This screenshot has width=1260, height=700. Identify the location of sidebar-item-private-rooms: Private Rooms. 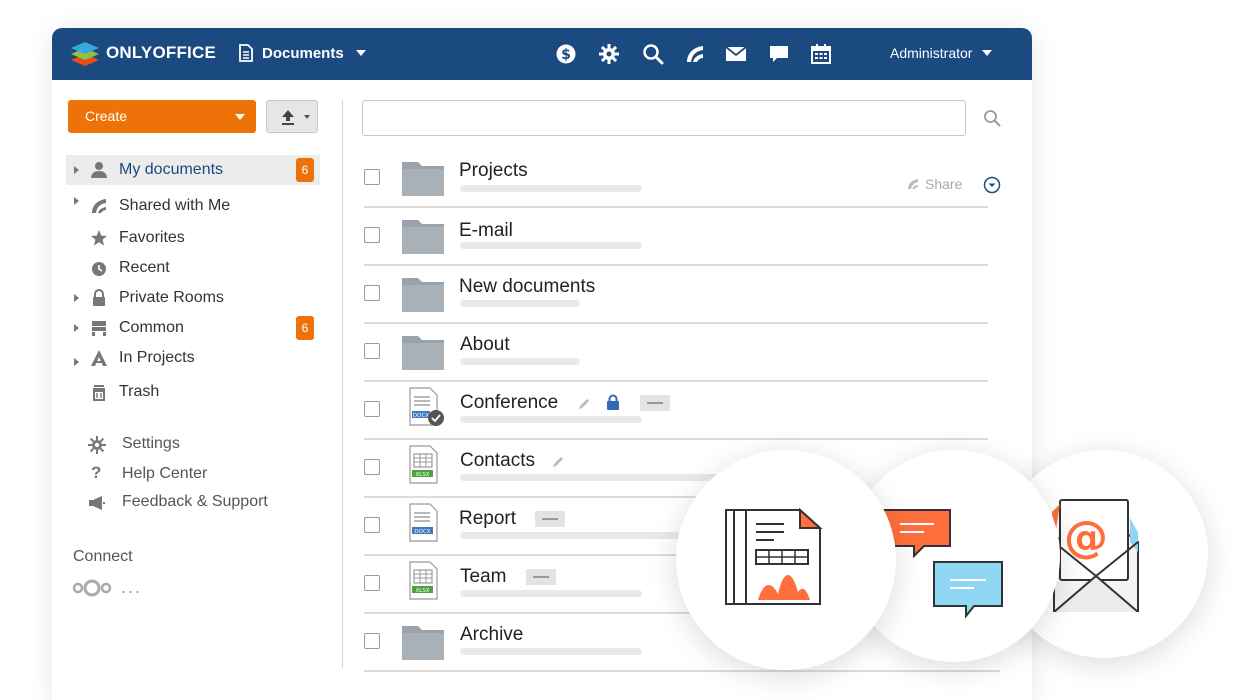
(193, 298).